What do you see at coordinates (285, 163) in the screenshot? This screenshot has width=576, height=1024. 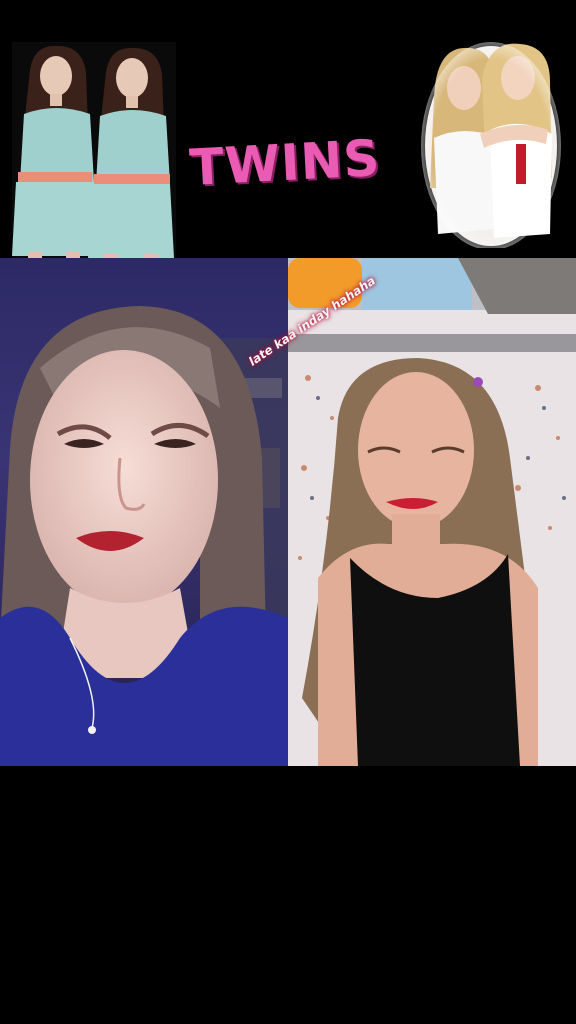 I see `twins-title: TWINS` at bounding box center [285, 163].